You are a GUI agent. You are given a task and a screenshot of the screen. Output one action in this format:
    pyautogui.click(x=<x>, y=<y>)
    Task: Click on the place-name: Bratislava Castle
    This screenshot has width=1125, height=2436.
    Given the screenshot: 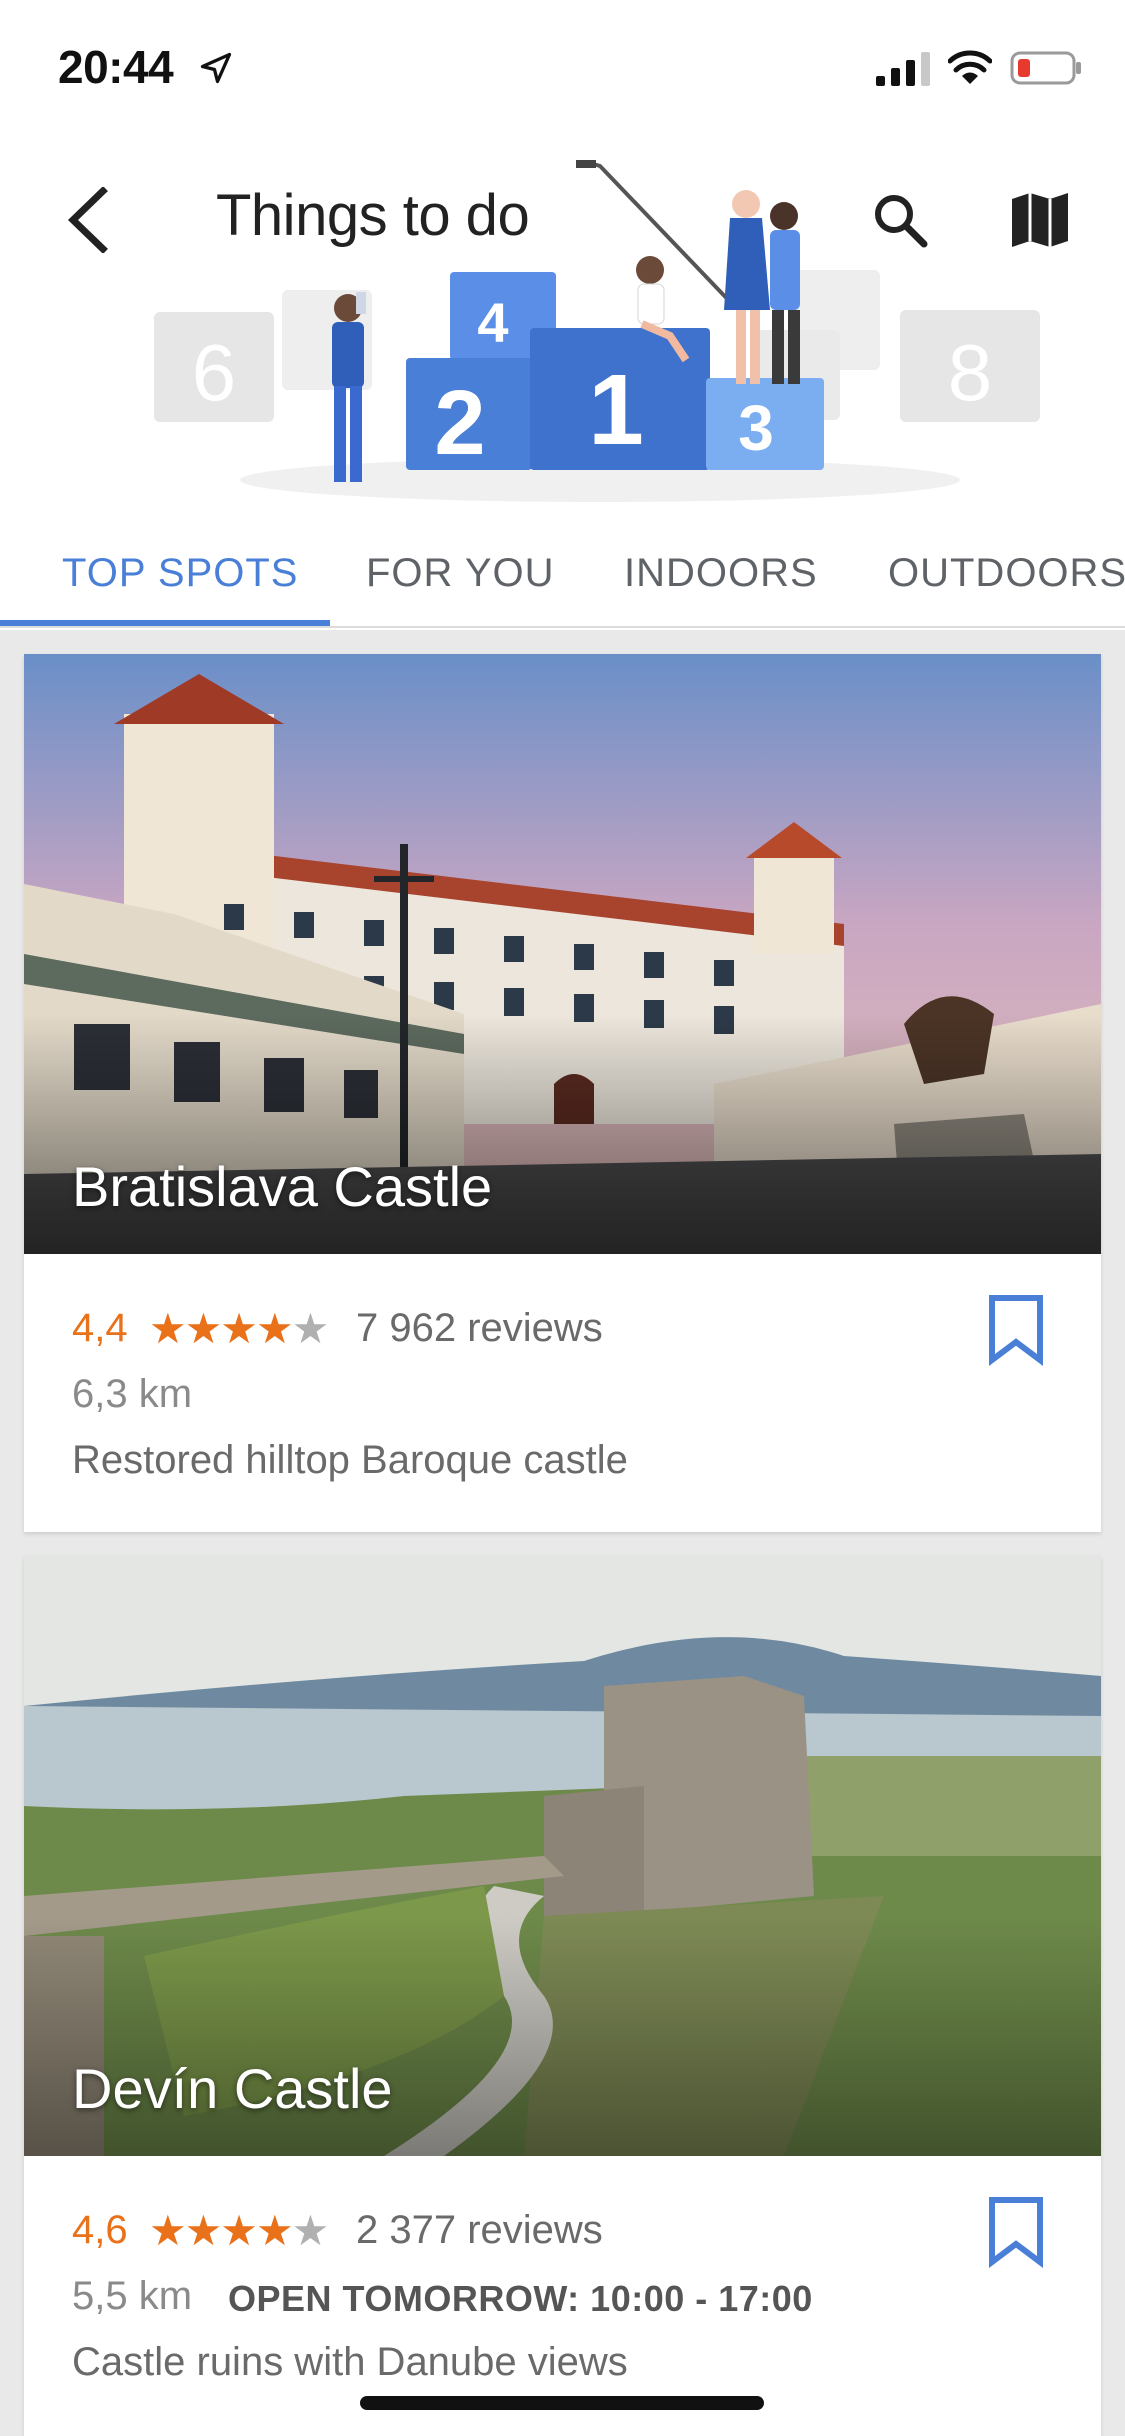 What is the action you would take?
    pyautogui.click(x=282, y=1186)
    